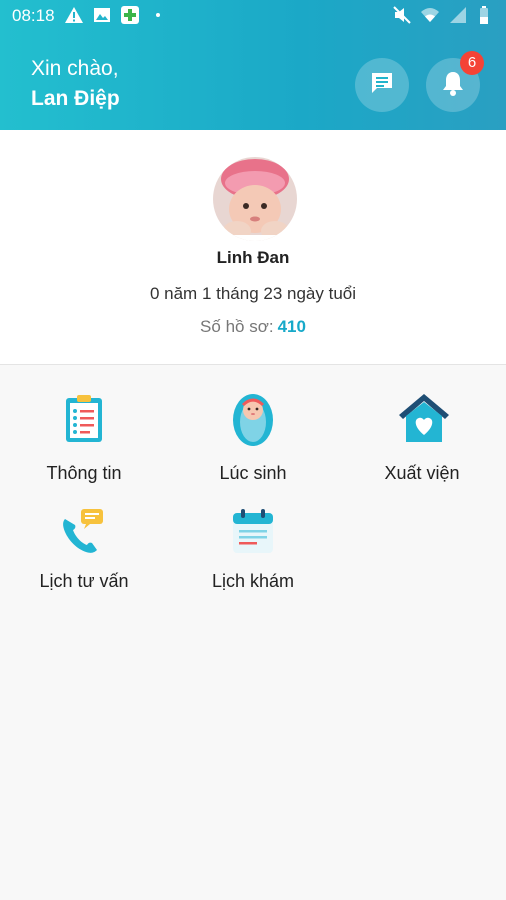  I want to click on notification-button: 6, so click(455, 81).